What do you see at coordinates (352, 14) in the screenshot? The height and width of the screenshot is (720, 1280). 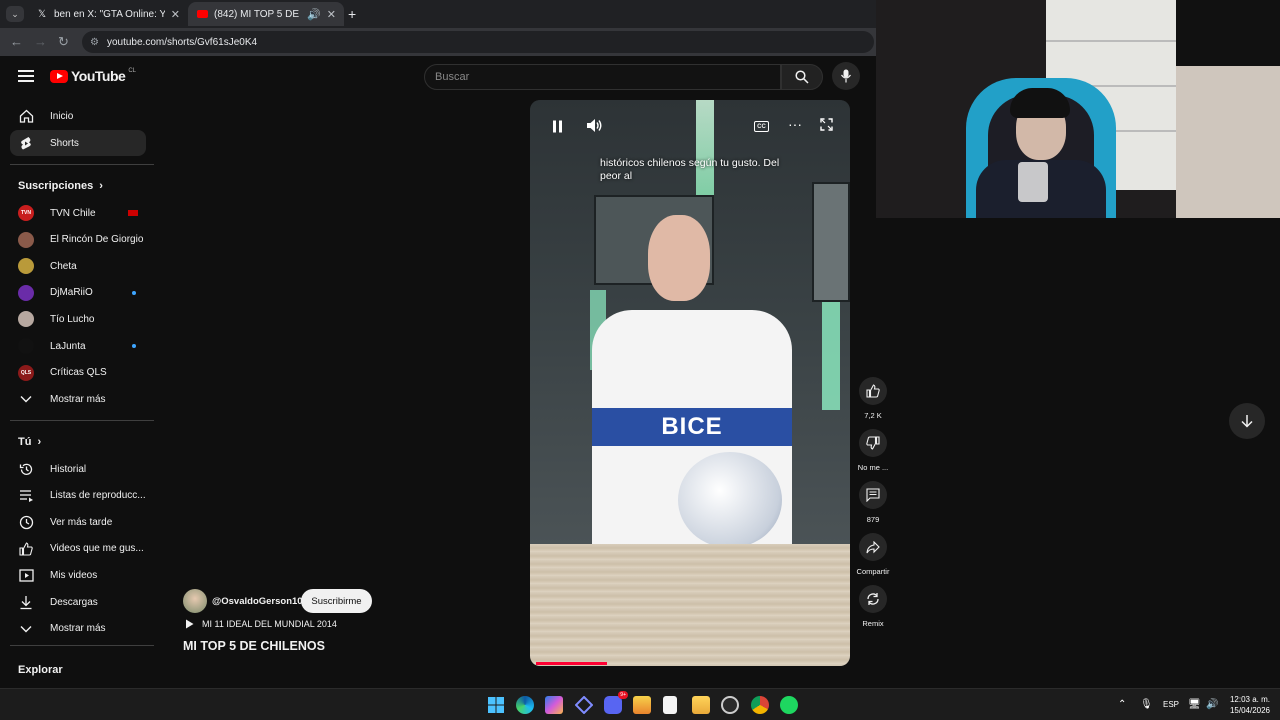 I see `new-tab-button: +` at bounding box center [352, 14].